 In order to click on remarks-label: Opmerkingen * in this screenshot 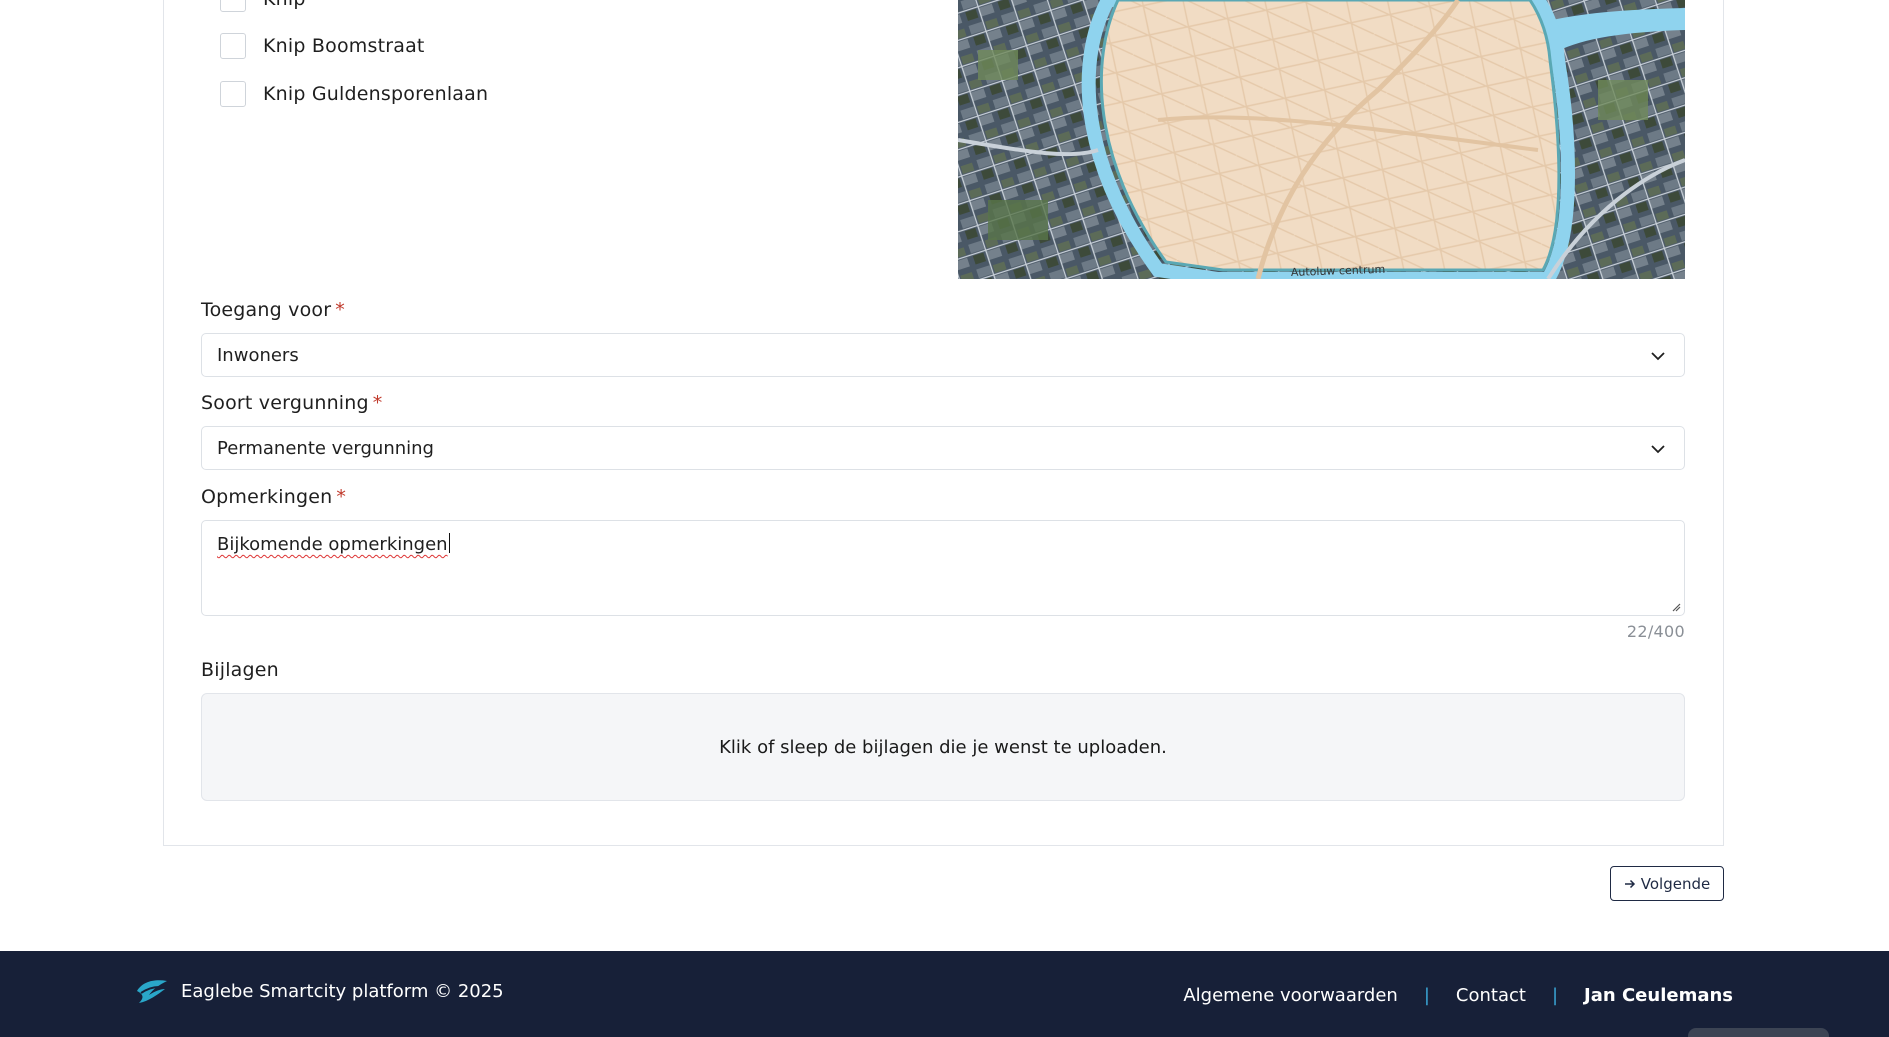, I will do `click(273, 497)`.